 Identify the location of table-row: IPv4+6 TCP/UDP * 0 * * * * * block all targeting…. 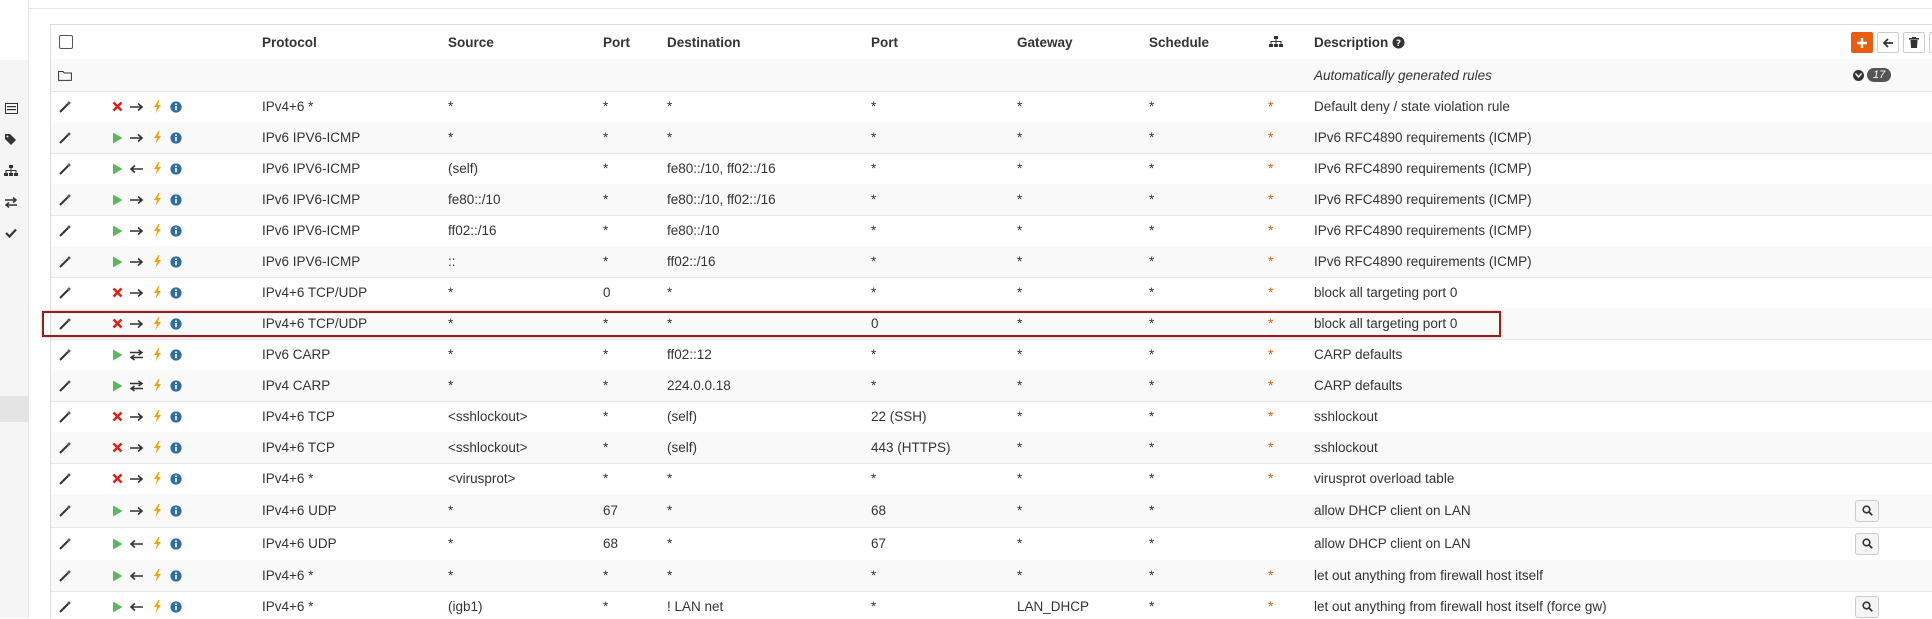
(991, 293).